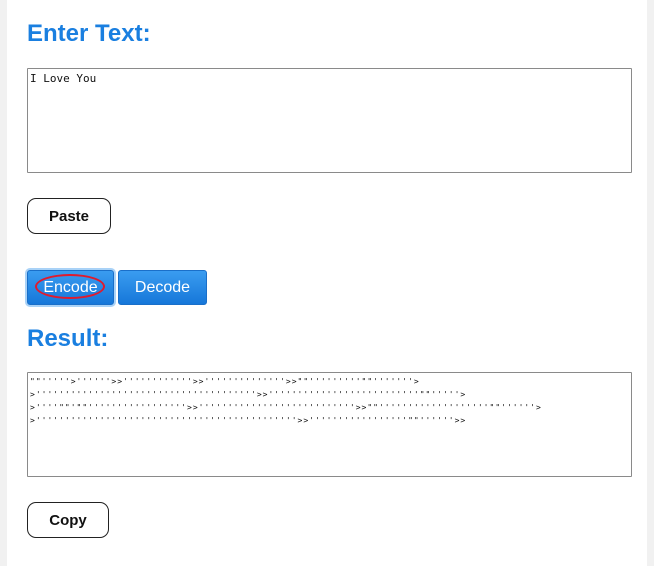 The width and height of the screenshot is (654, 566). I want to click on paste-button: Paste, so click(69, 216).